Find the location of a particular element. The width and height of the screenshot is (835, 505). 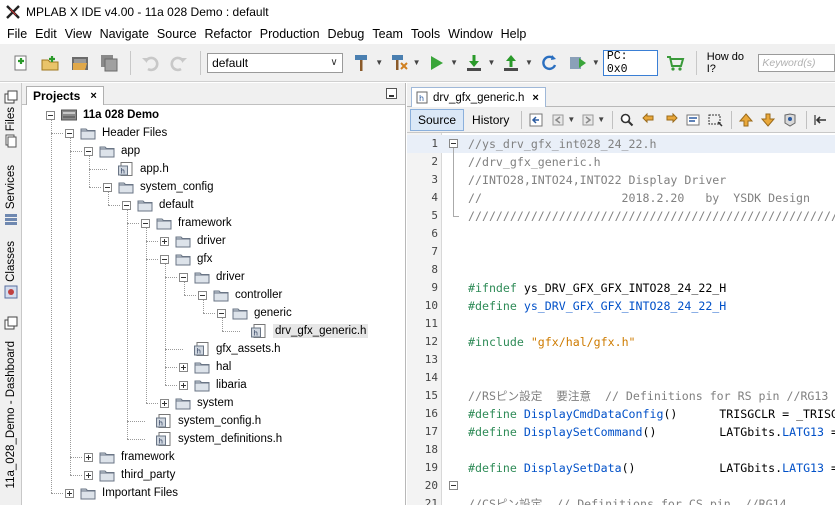

minimize-panel-button is located at coordinates (391, 93).